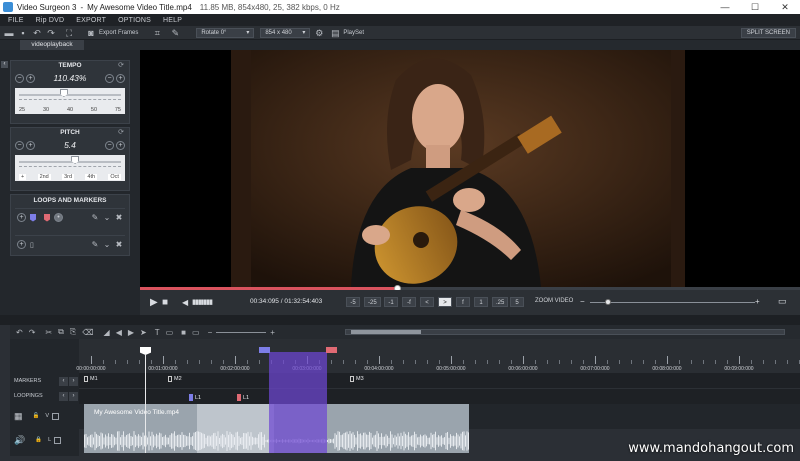 This screenshot has width=800, height=461. What do you see at coordinates (58, 217) in the screenshot?
I see `marker-options-button: •` at bounding box center [58, 217].